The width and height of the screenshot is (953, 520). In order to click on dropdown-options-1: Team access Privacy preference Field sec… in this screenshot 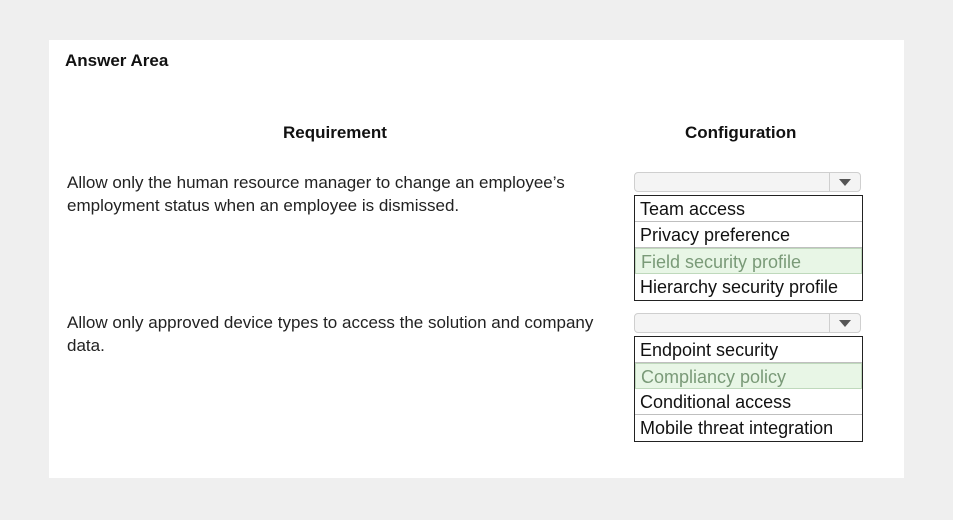, I will do `click(748, 248)`.